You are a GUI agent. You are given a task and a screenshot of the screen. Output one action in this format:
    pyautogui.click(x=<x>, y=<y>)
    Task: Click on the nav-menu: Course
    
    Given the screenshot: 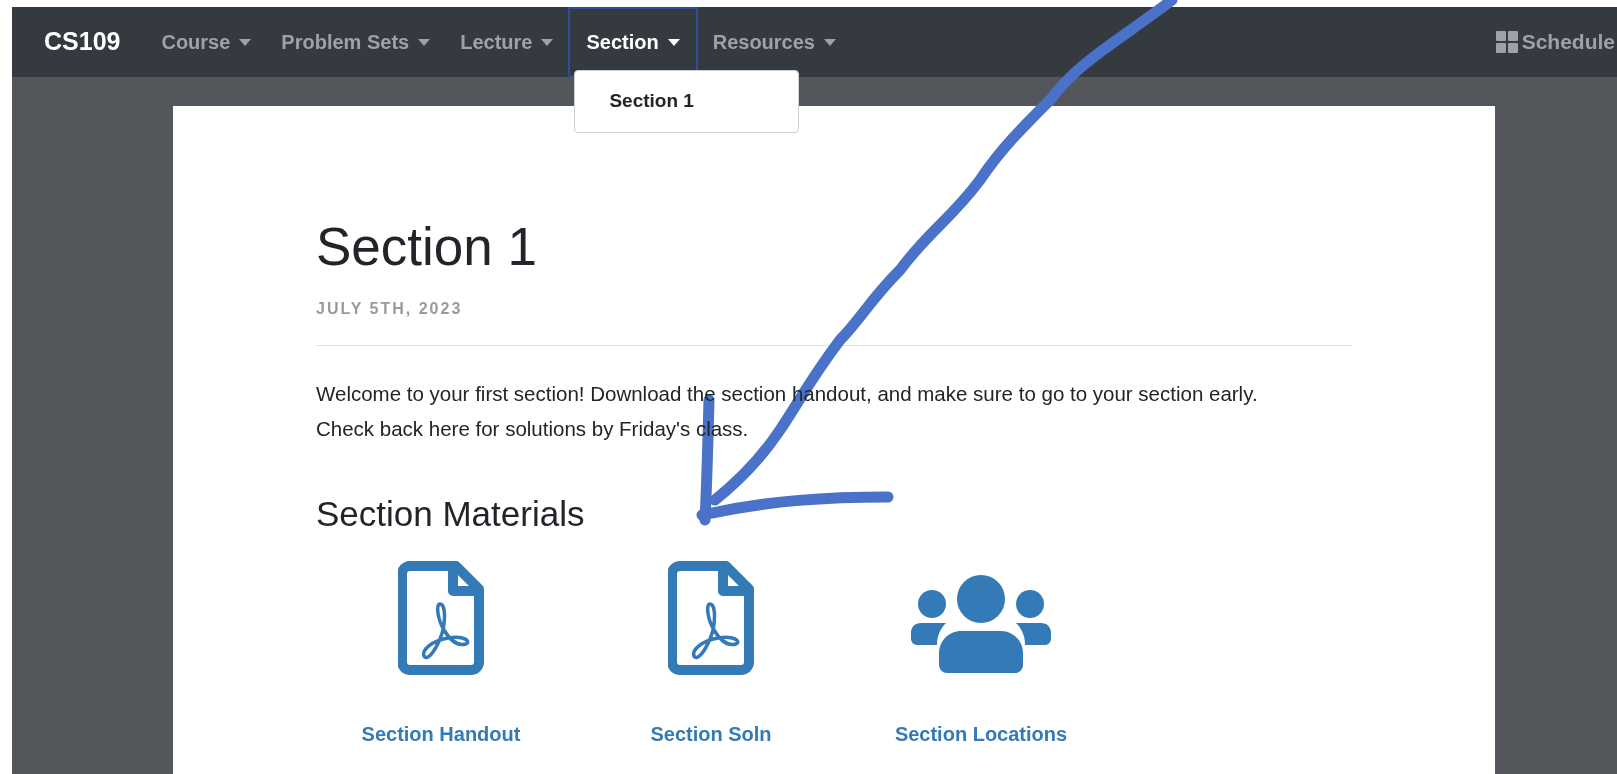 What is the action you would take?
    pyautogui.click(x=206, y=42)
    